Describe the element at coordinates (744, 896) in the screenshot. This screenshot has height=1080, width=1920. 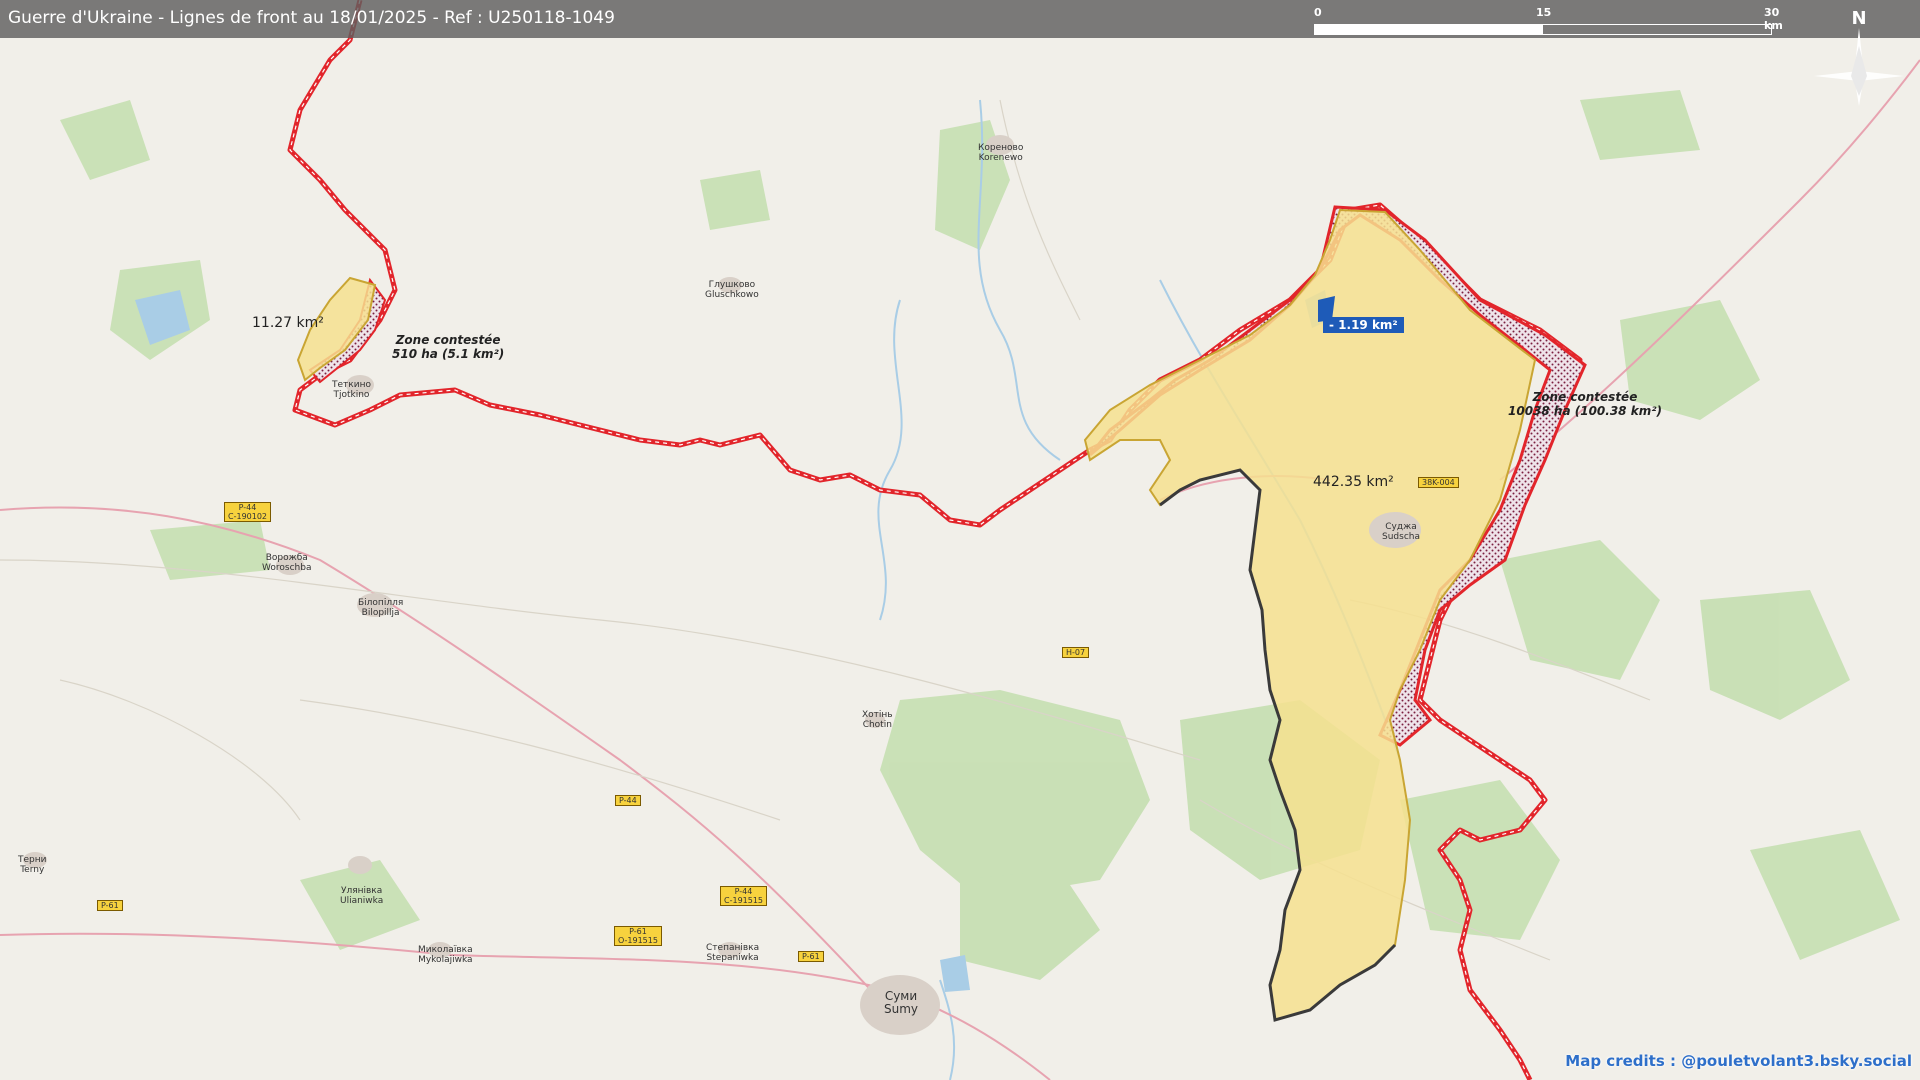
I see `road-shield-p44-c: P-44 C-191515` at that location.